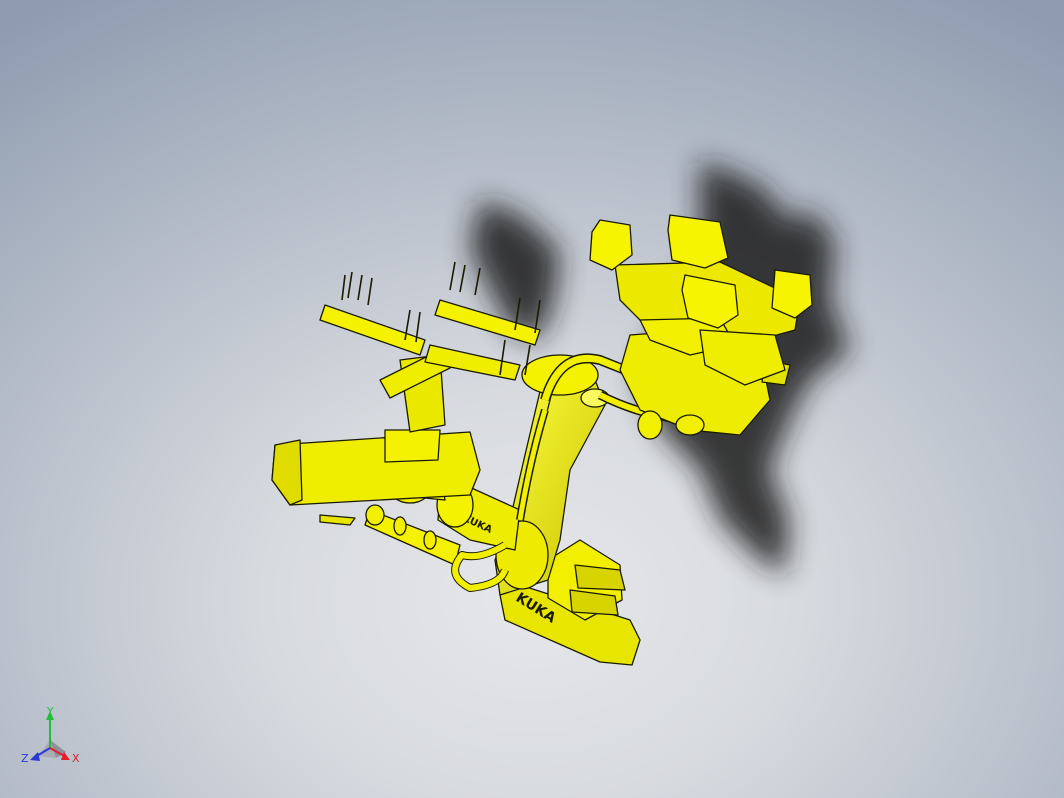  What do you see at coordinates (25, 758) in the screenshot?
I see `z-axis-label: Z` at bounding box center [25, 758].